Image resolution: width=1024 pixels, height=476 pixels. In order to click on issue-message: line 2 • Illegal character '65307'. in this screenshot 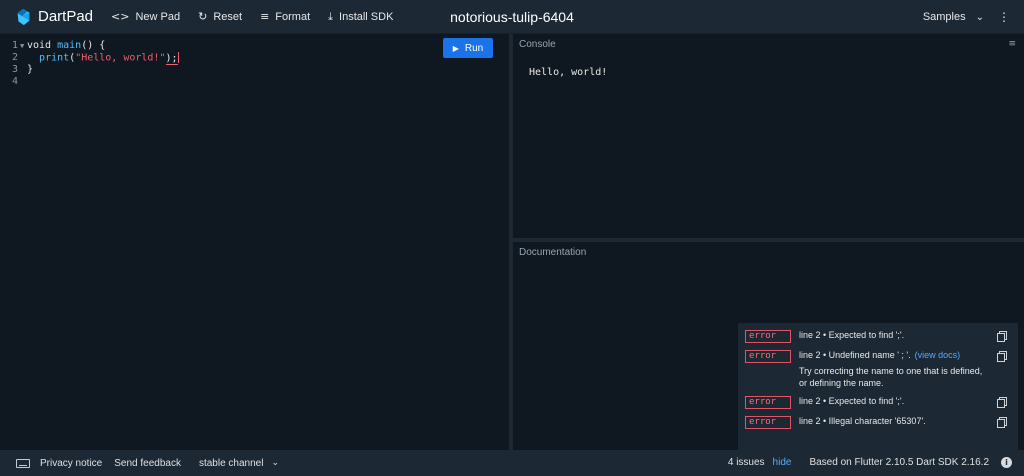, I will do `click(862, 421)`.